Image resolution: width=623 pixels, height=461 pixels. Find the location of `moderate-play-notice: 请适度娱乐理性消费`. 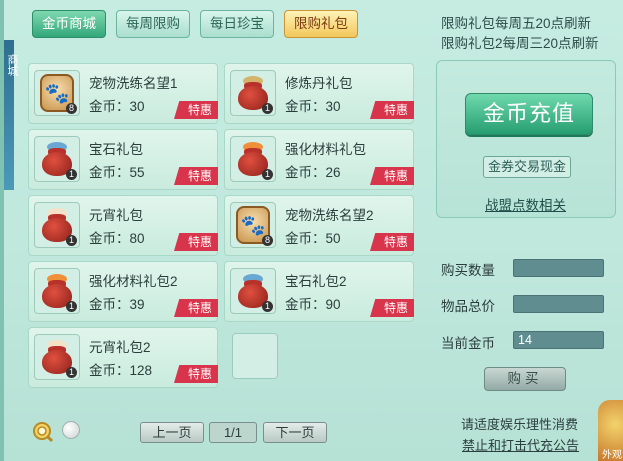

moderate-play-notice: 请适度娱乐理性消费 is located at coordinates (520, 424).